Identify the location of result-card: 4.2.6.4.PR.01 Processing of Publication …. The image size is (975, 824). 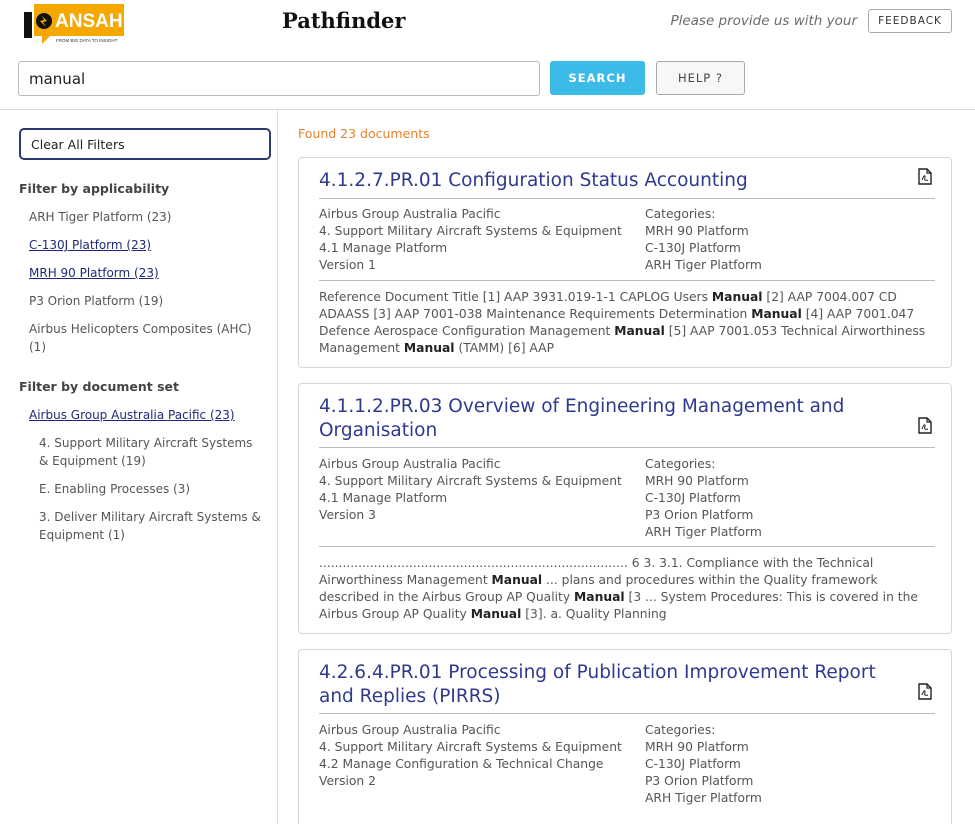
(625, 736).